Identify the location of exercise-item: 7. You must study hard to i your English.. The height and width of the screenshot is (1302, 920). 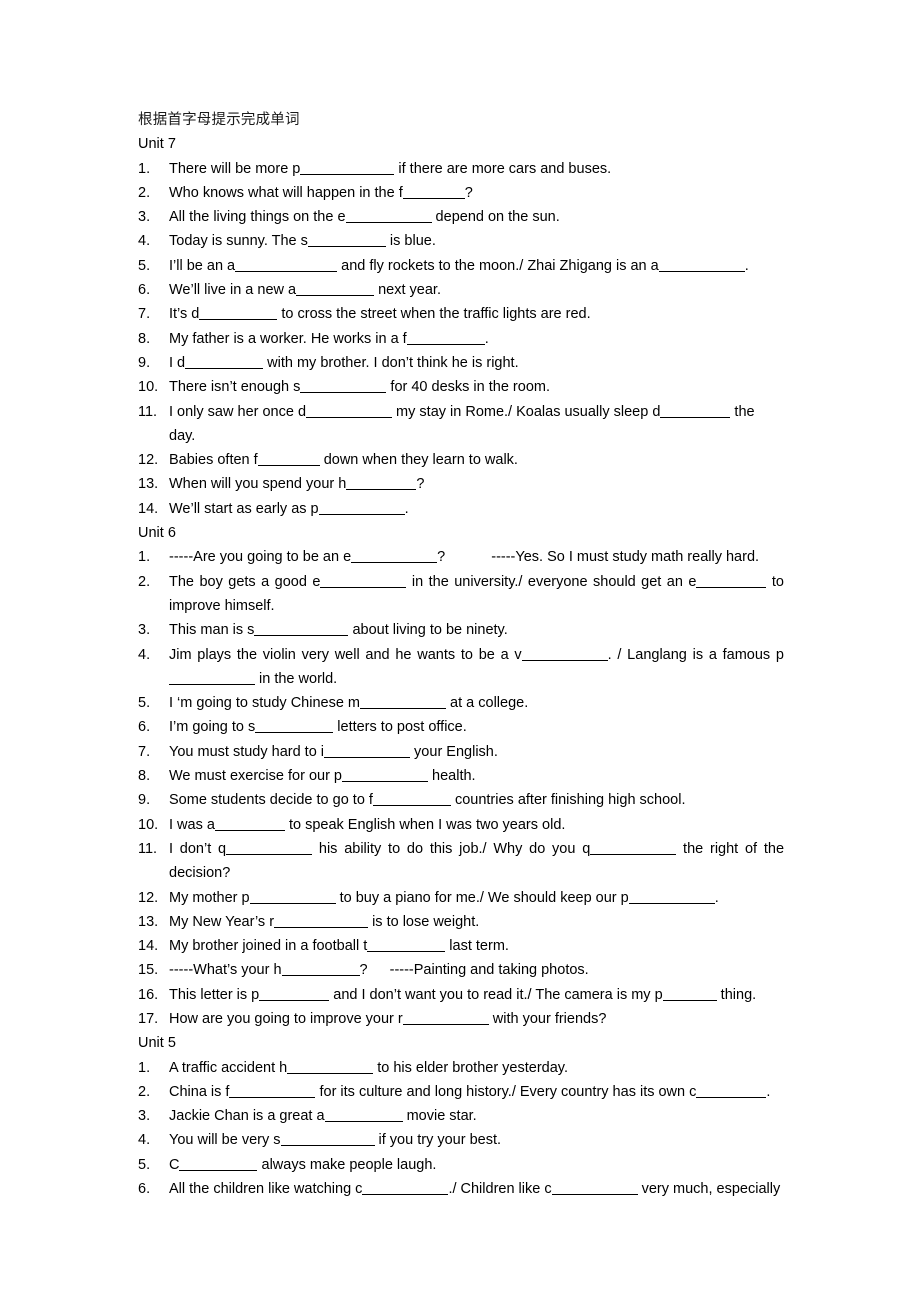
(461, 752).